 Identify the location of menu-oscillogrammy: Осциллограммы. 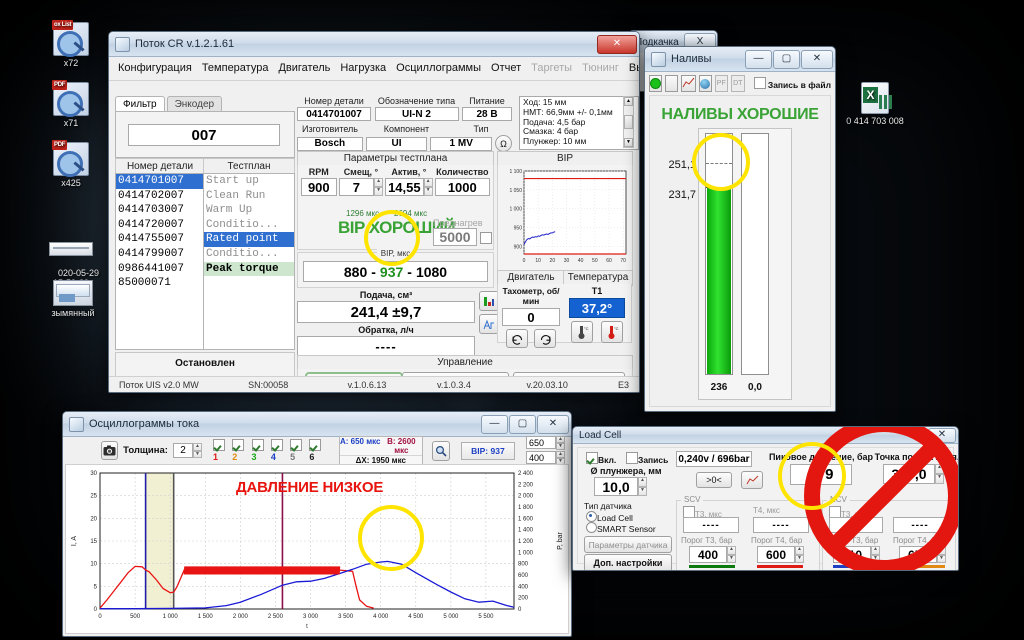
(438, 68).